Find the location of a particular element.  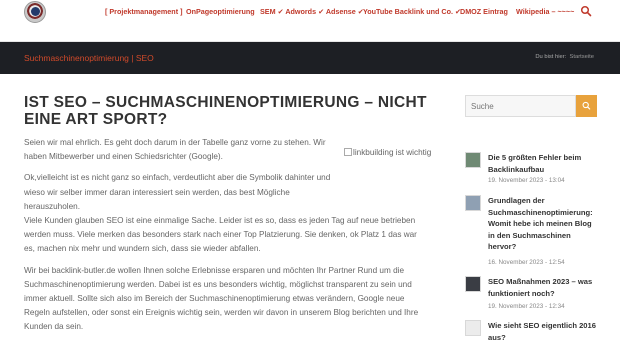

article-image: linkbuilding ist wichtig is located at coordinates (389, 153).